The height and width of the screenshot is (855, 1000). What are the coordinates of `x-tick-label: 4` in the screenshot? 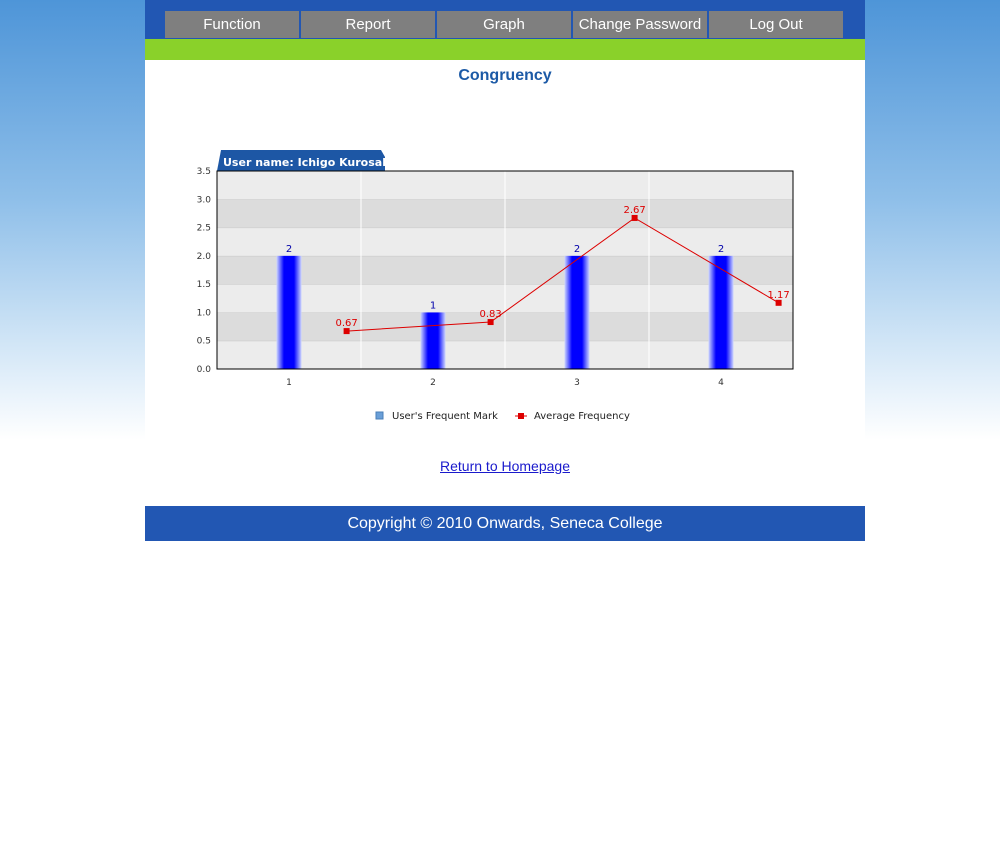 It's located at (721, 383).